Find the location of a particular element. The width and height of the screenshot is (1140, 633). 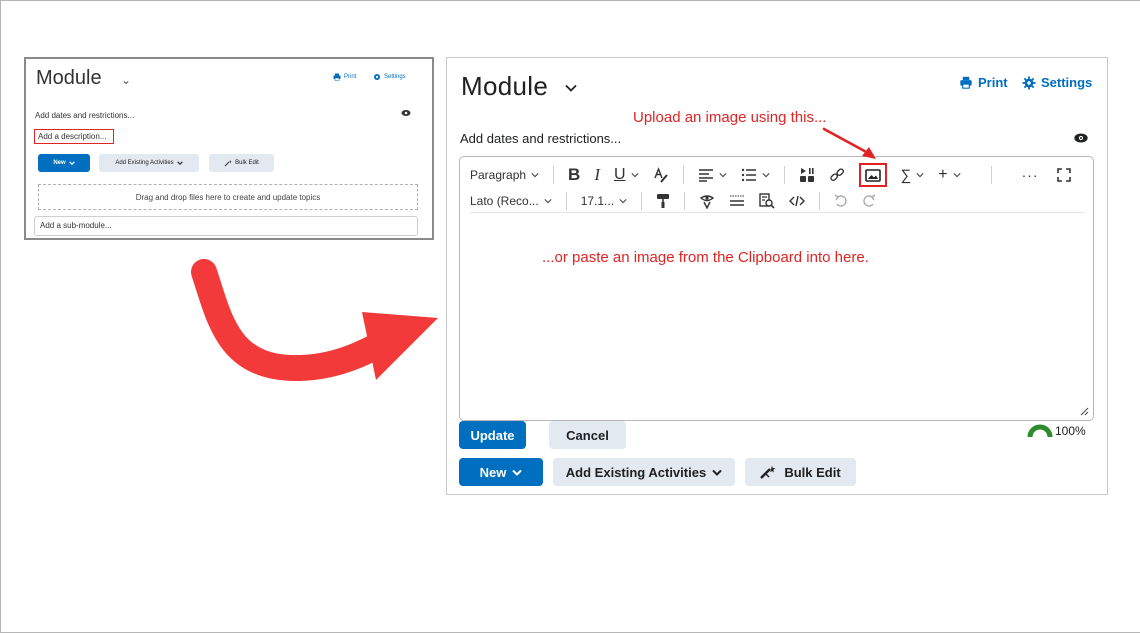

print-button: Print is located at coordinates (983, 82).